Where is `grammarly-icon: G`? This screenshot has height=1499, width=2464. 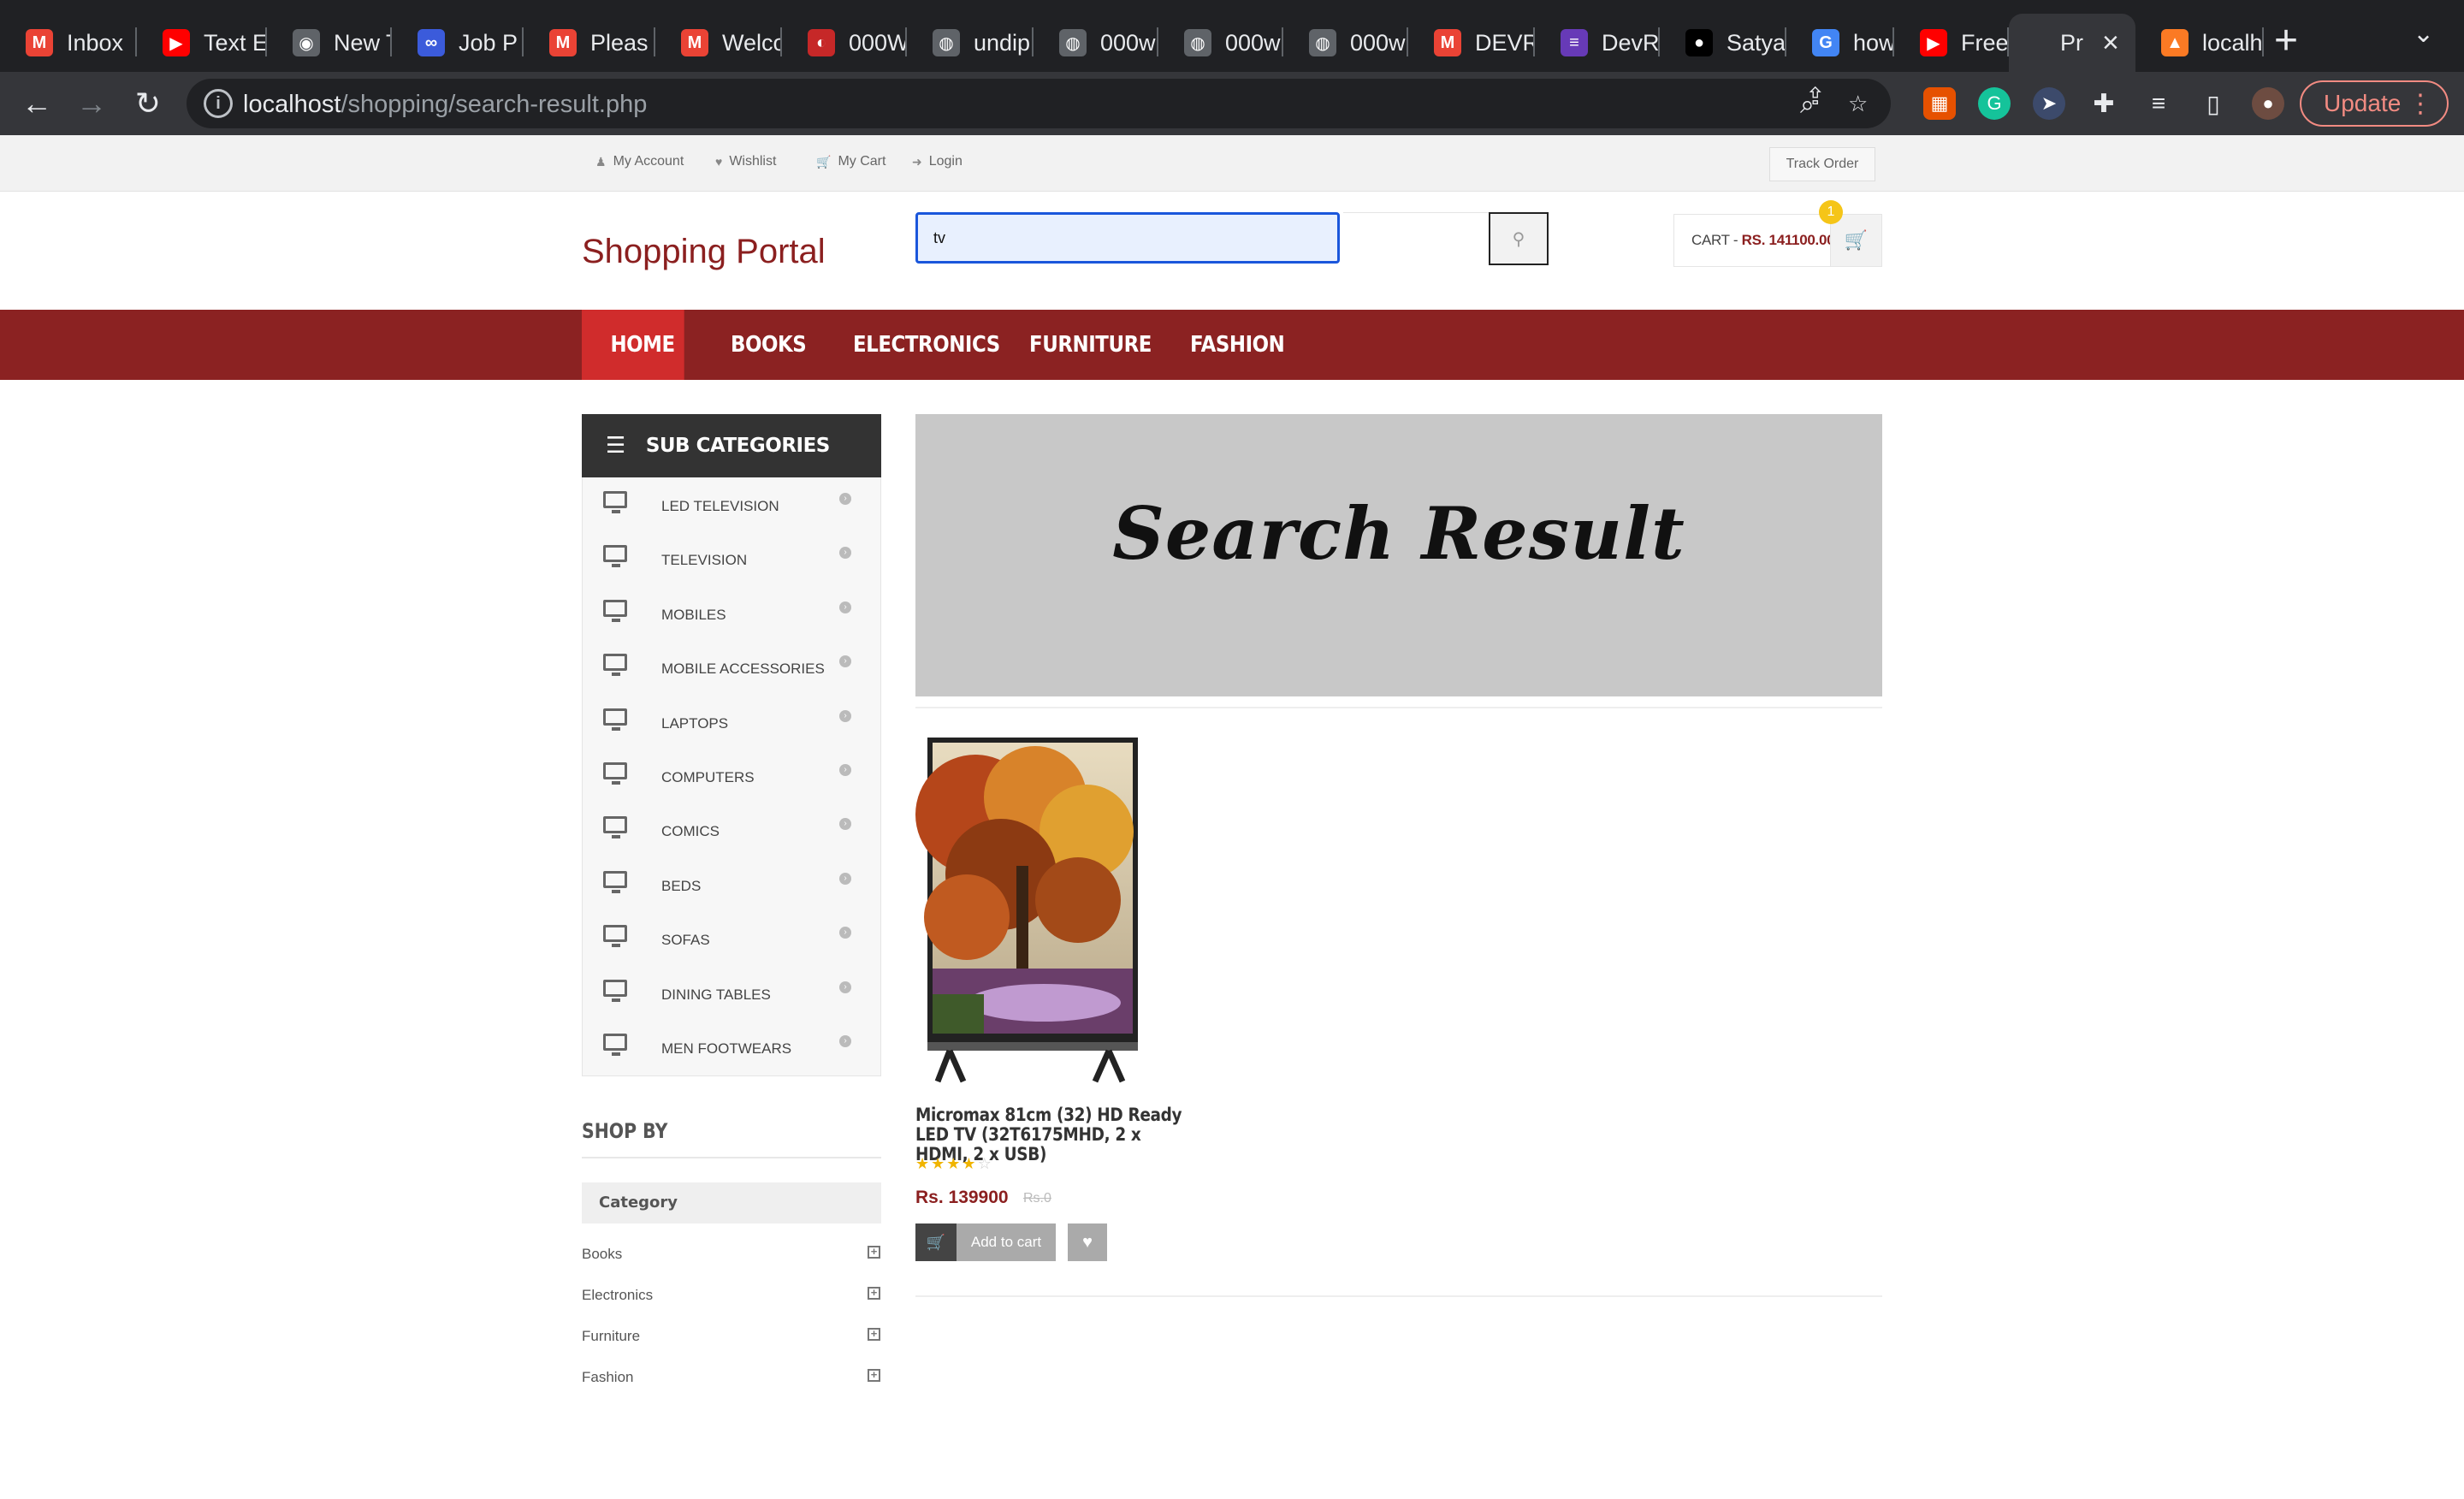 grammarly-icon: G is located at coordinates (1994, 103).